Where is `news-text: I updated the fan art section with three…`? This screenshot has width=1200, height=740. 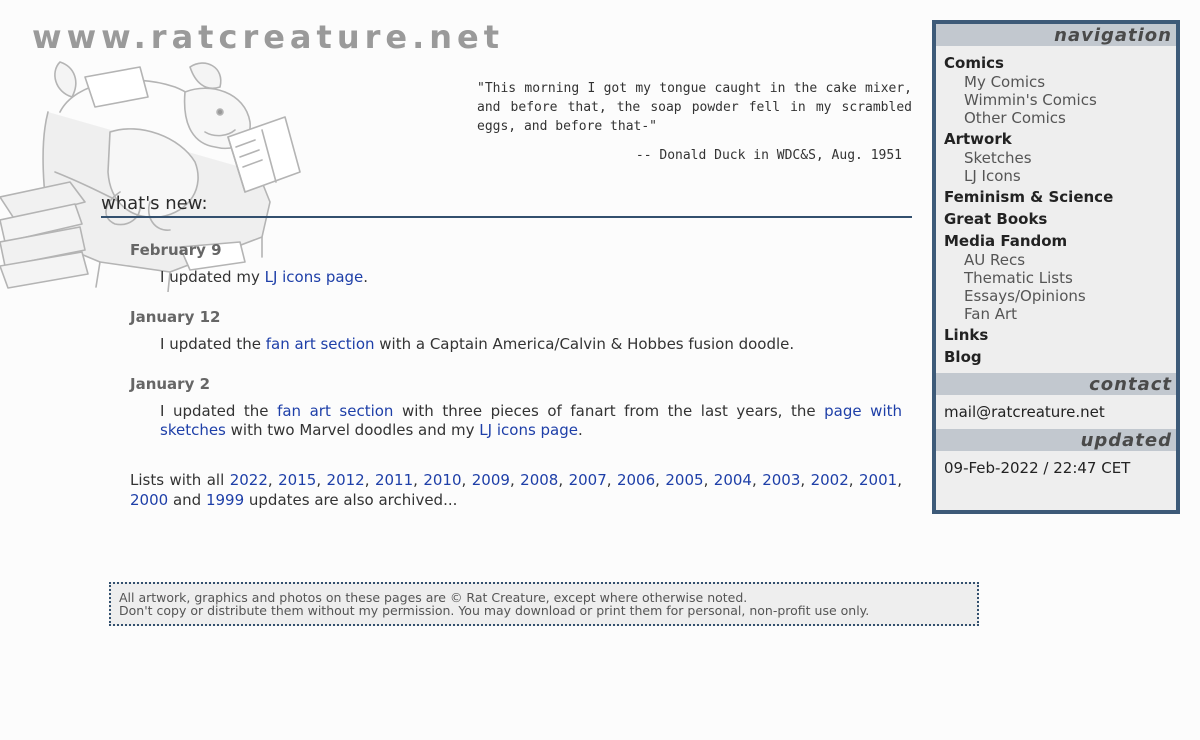
news-text: I updated the fan art section with three… is located at coordinates (531, 421).